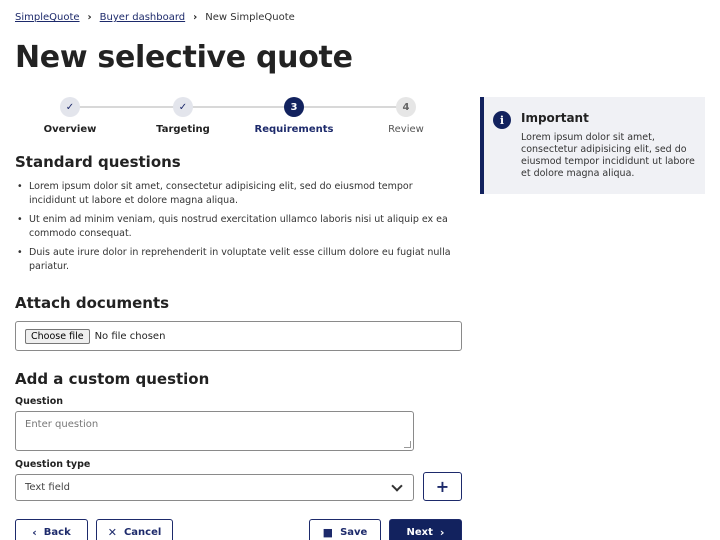 The height and width of the screenshot is (540, 720). Describe the element at coordinates (502, 120) in the screenshot. I see `info-icon: i` at that location.